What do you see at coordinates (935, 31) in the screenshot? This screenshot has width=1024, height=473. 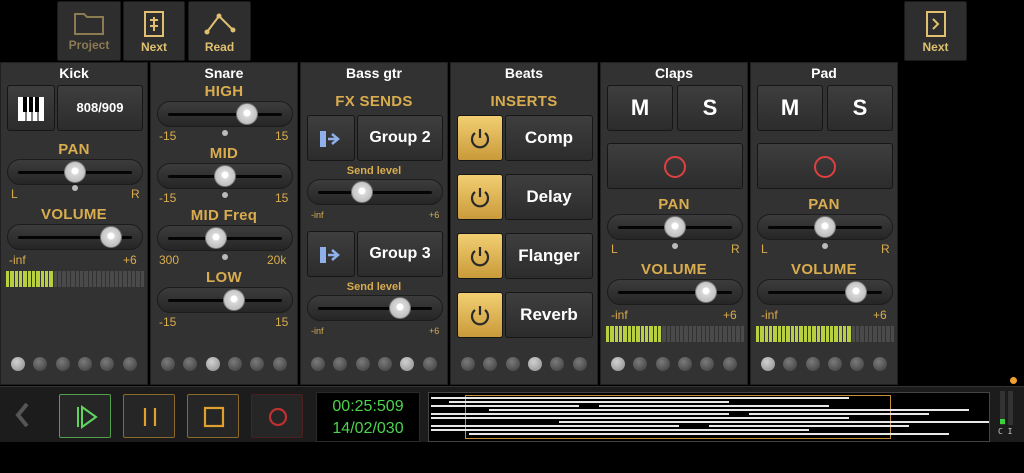 I see `next-right-button: Next` at bounding box center [935, 31].